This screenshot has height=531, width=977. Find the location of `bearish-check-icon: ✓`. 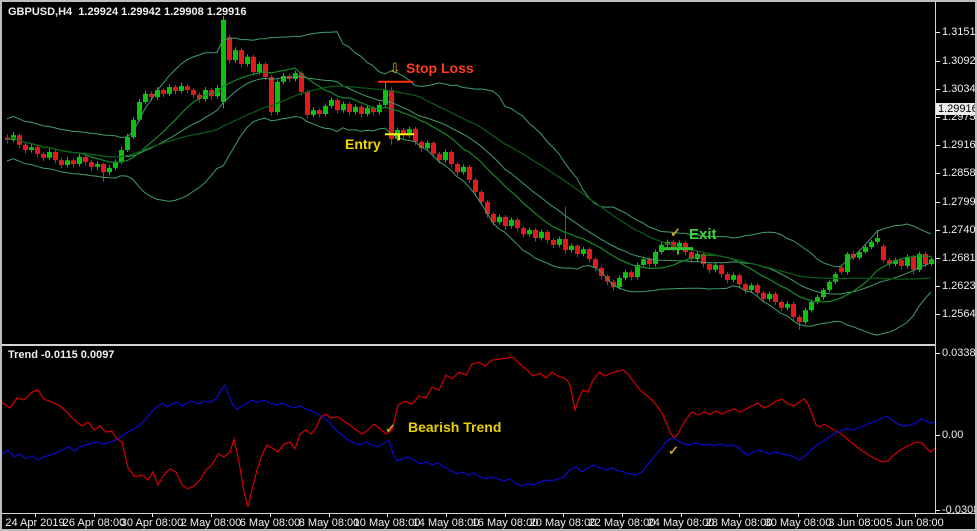

bearish-check-icon: ✓ is located at coordinates (390, 429).